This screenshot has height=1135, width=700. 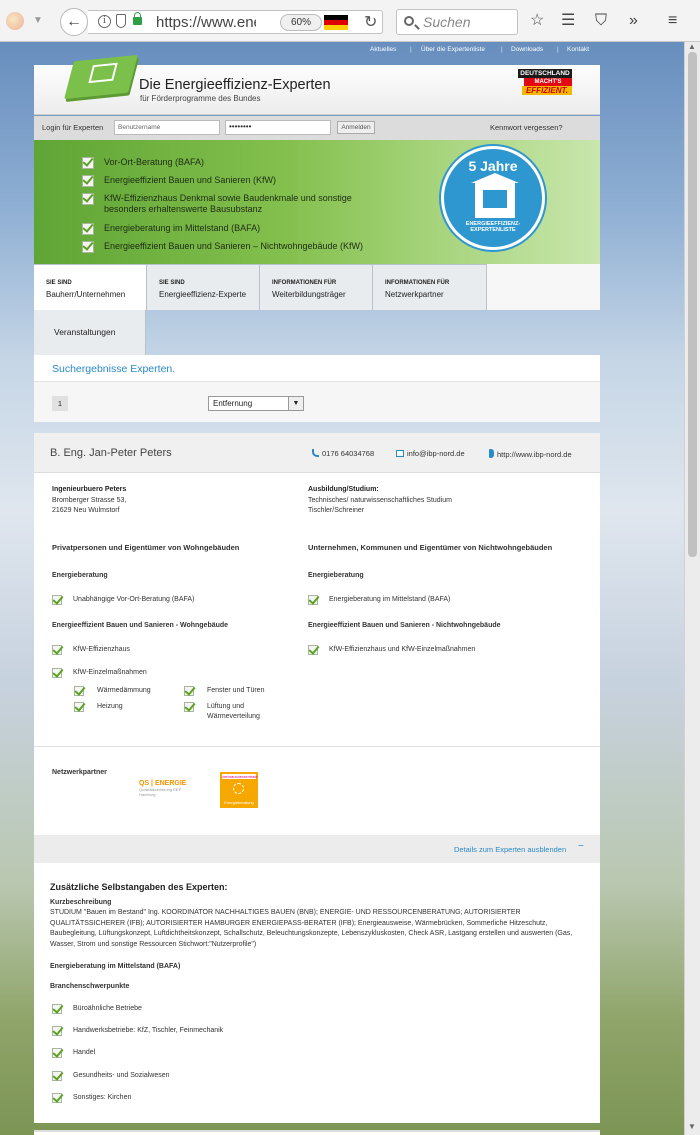 What do you see at coordinates (79, 772) in the screenshot?
I see `network-label: Netzwerkpartner` at bounding box center [79, 772].